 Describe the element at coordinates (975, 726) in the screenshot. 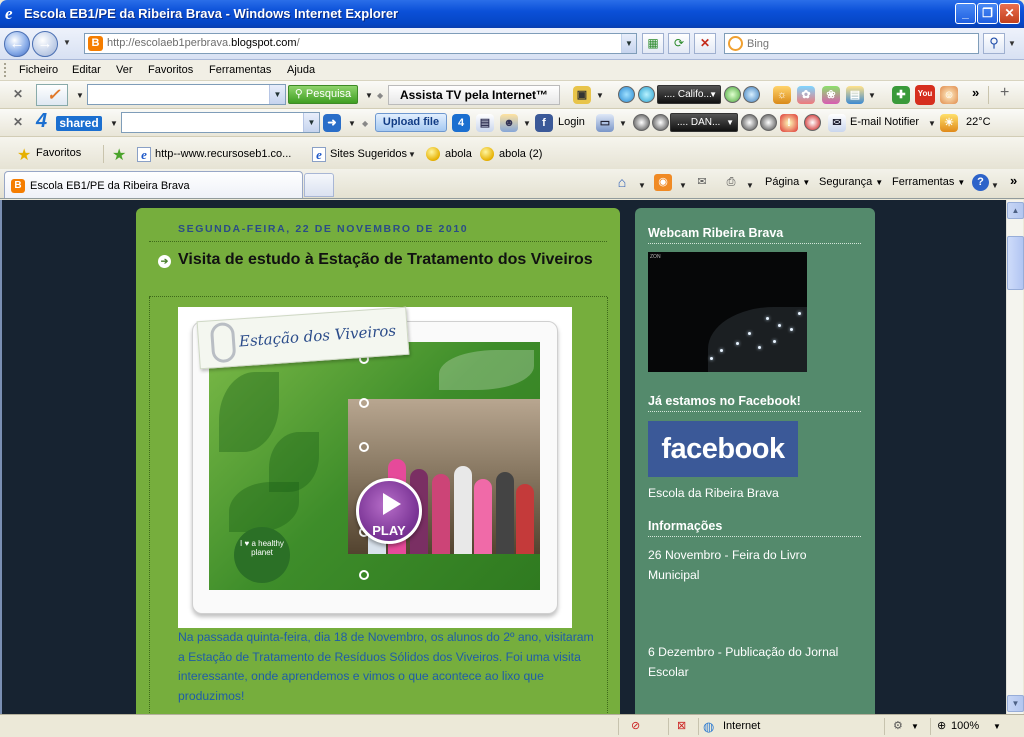

I see `zoom-control: ⊕ 100% ▼` at that location.